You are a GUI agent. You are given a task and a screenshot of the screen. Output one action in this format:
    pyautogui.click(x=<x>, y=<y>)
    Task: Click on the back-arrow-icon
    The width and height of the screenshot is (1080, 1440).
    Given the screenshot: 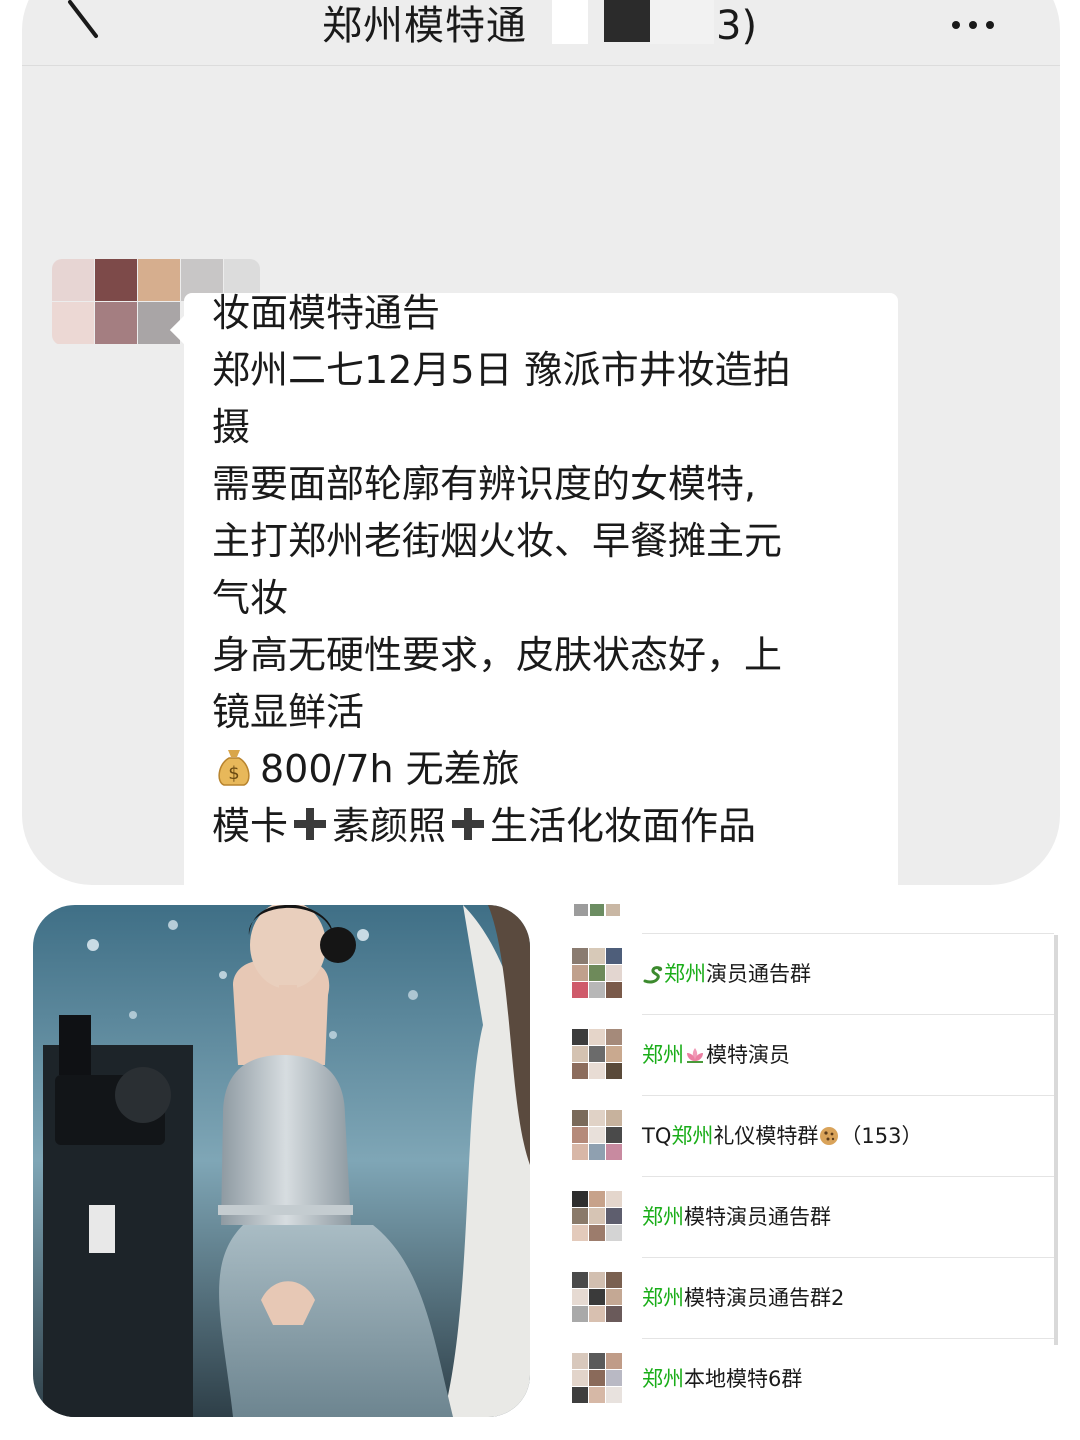 What is the action you would take?
    pyautogui.click(x=86, y=20)
    